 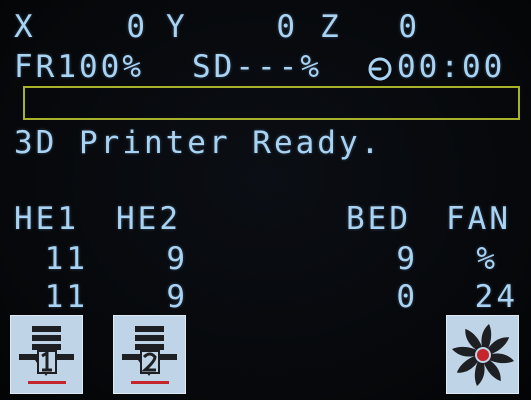 I want to click on fan-icon, so click(x=483, y=355).